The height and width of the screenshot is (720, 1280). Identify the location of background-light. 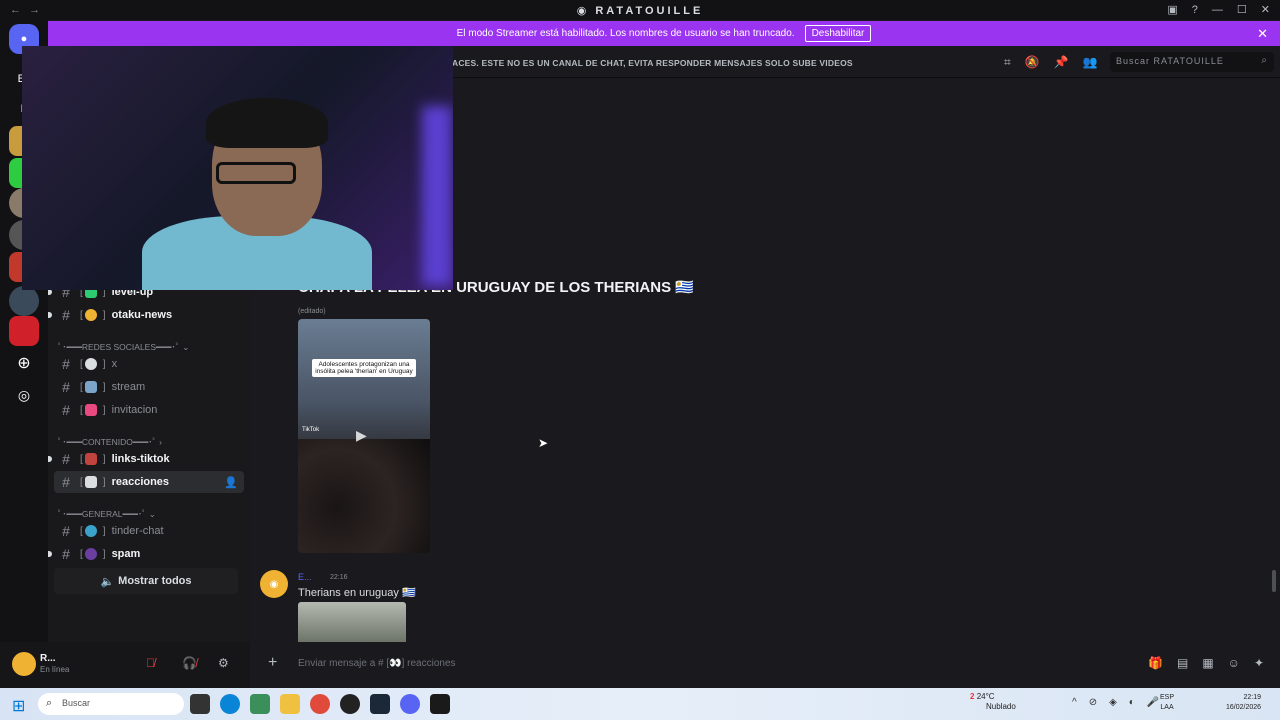
(437, 196).